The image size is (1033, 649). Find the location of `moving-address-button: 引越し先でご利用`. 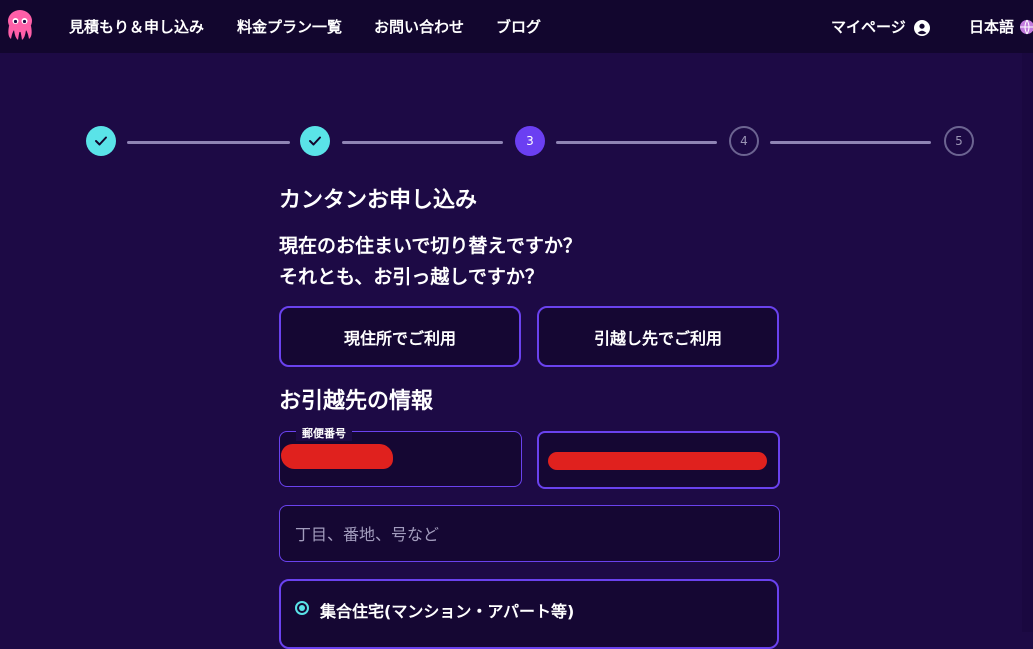

moving-address-button: 引越し先でご利用 is located at coordinates (658, 336).